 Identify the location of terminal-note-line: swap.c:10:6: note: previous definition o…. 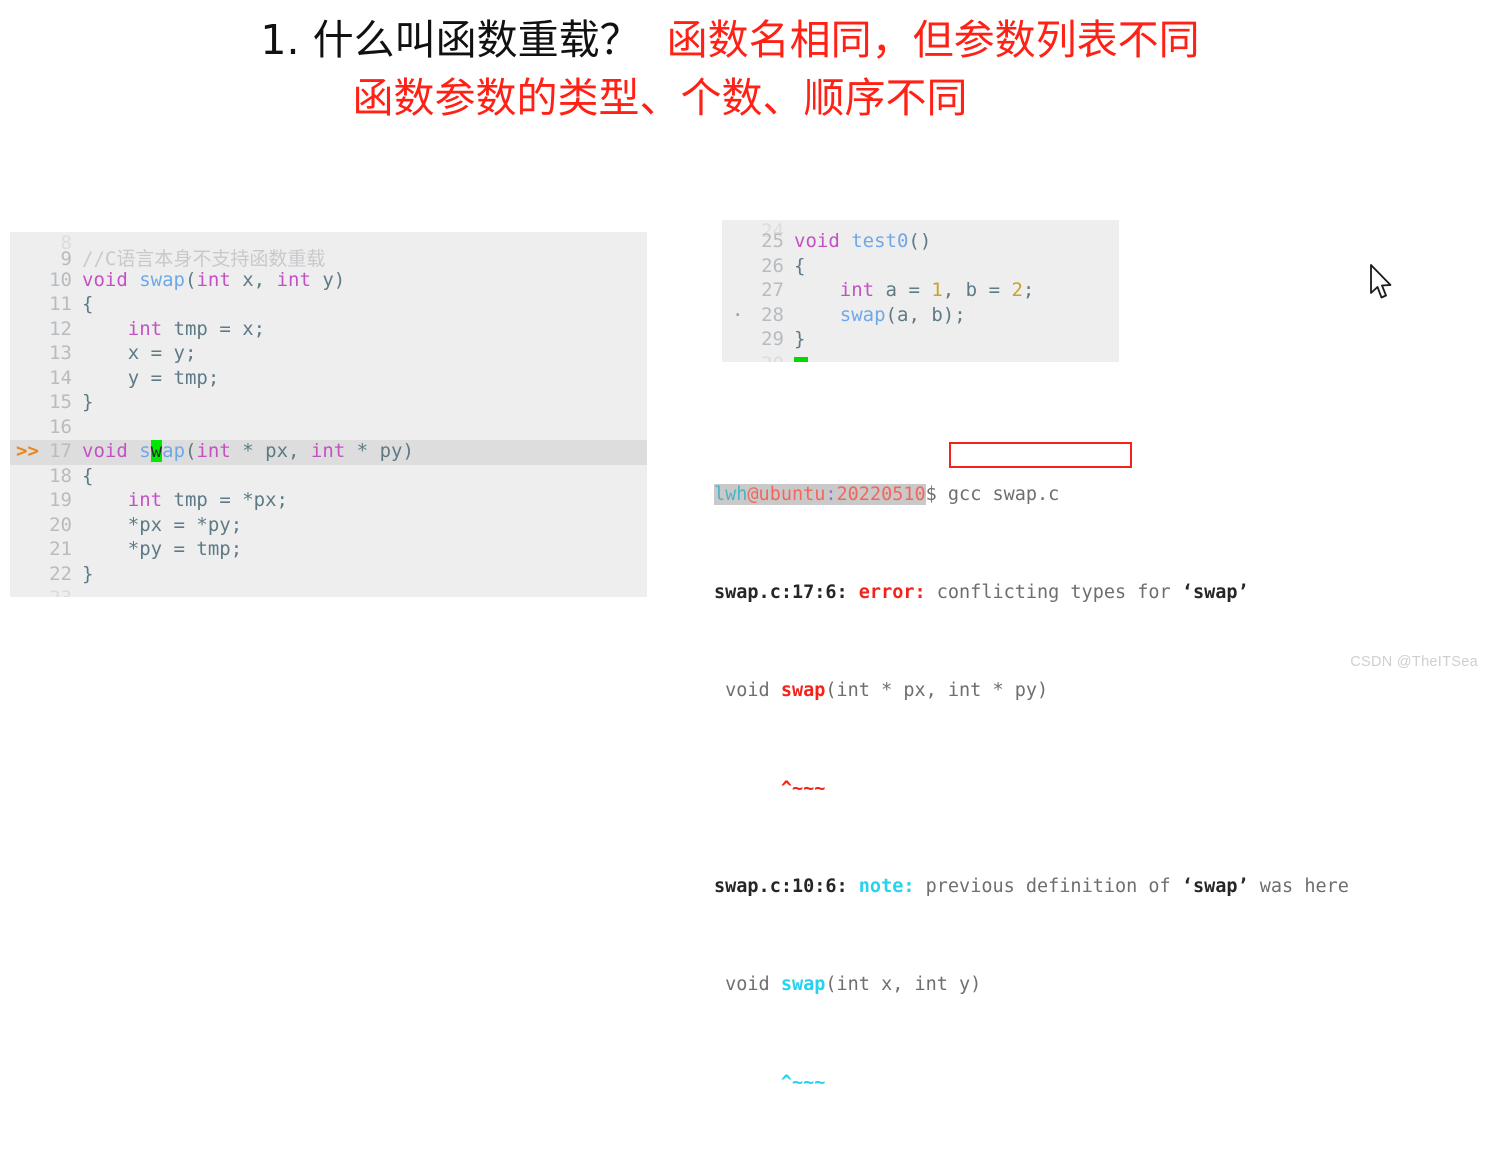
(1094, 887).